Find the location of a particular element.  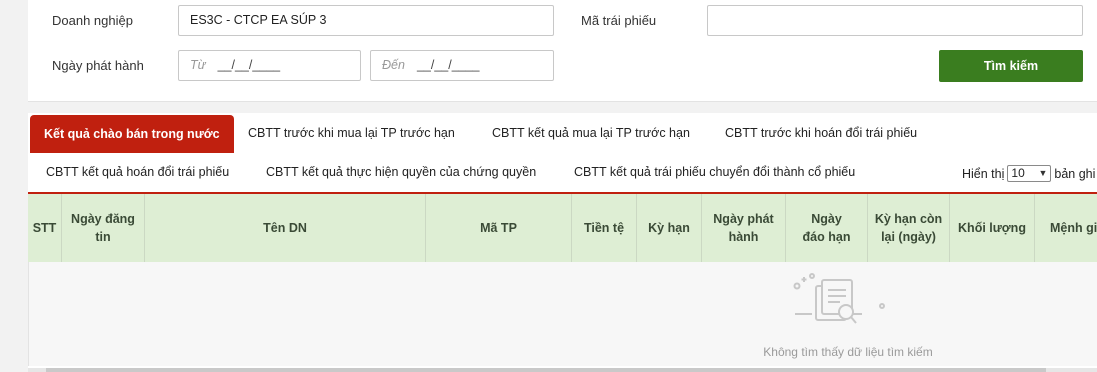

column-header-company: Tên DN is located at coordinates (285, 228).